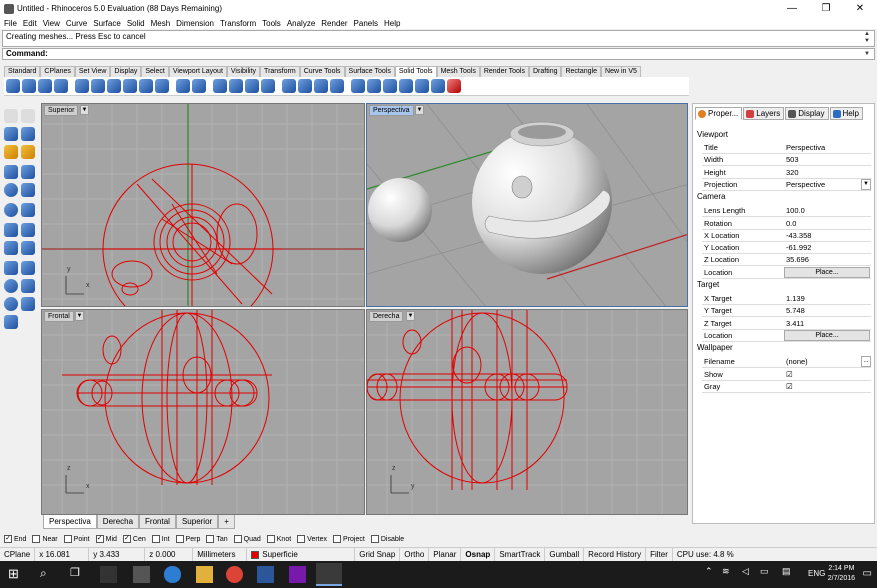 Image resolution: width=877 pixels, height=588 pixels. What do you see at coordinates (243, 71) in the screenshot?
I see `tab-visibility: Visibility` at bounding box center [243, 71].